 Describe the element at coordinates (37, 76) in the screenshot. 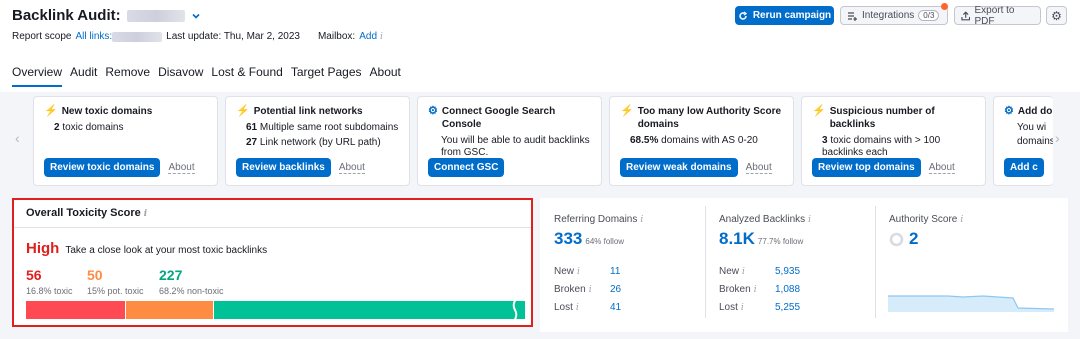

I see `tab-overview: Overview` at that location.